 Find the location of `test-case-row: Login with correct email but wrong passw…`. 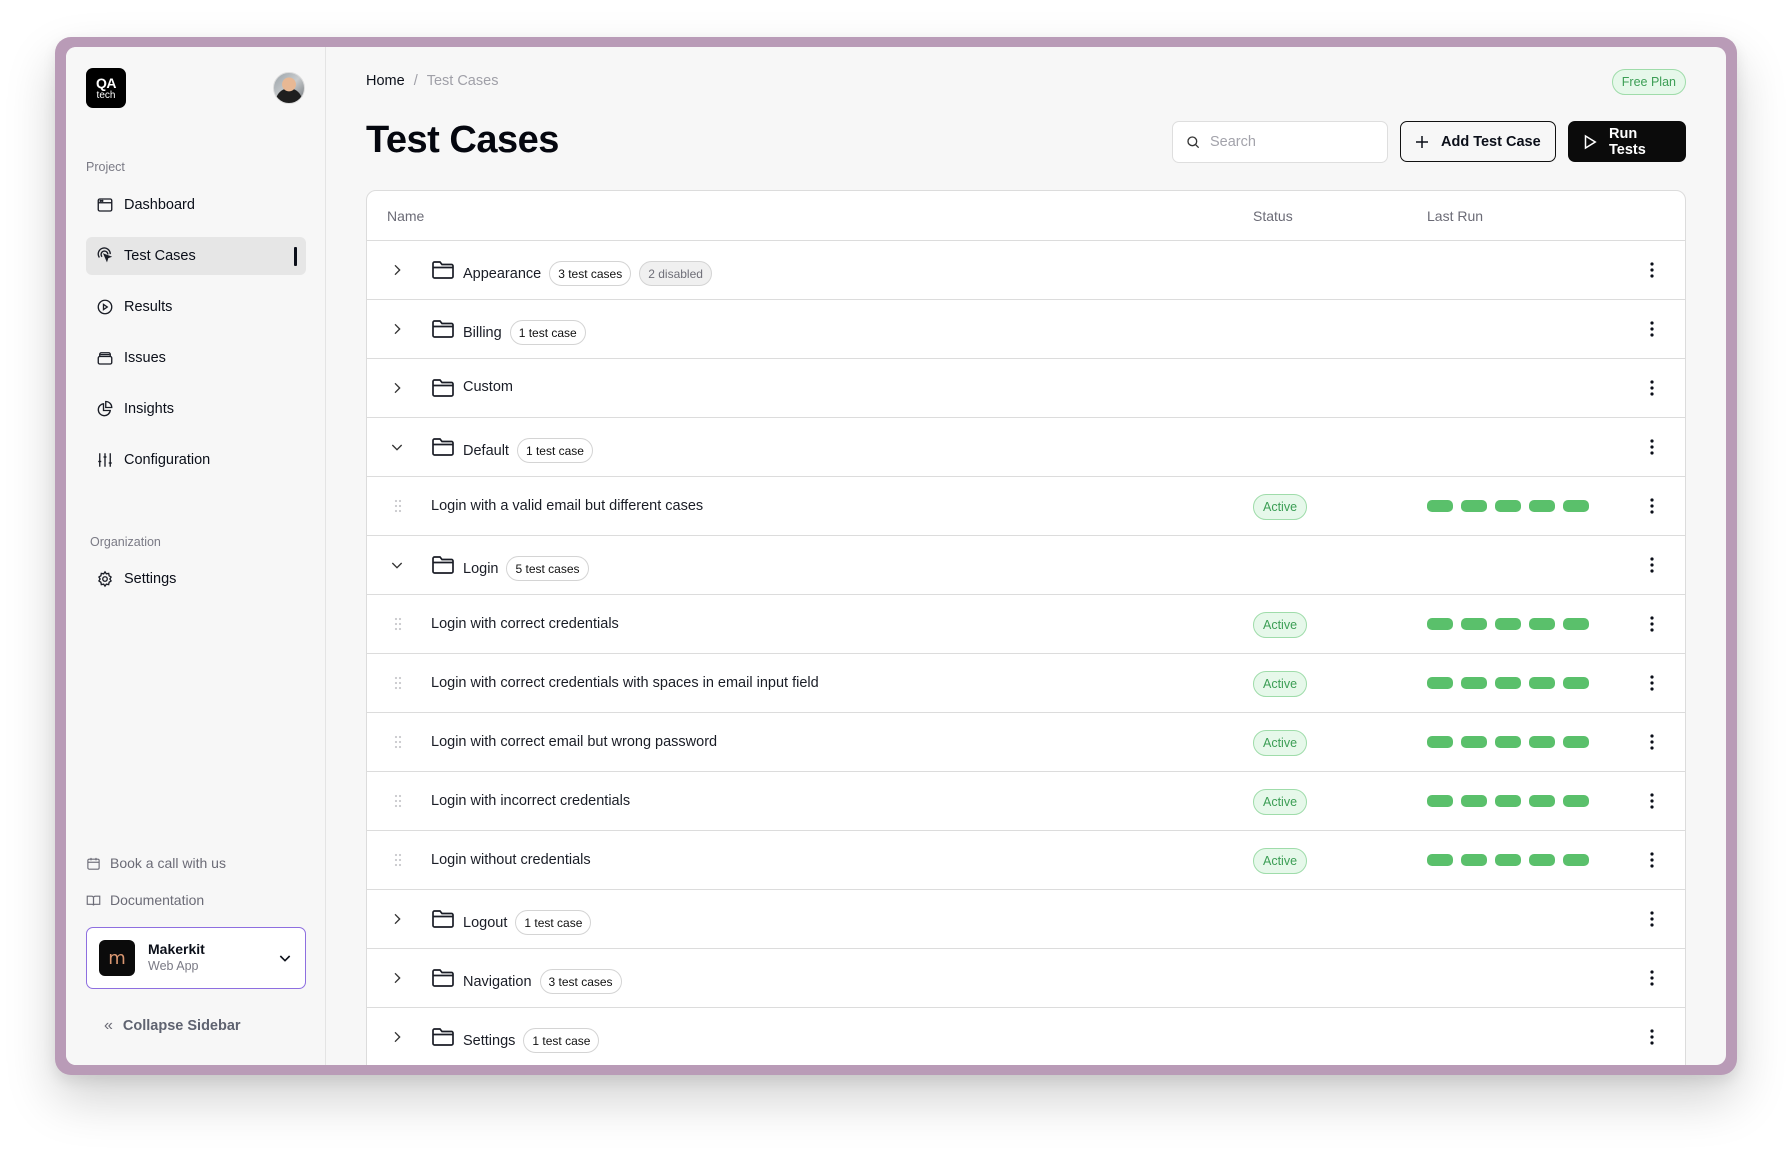

test-case-row: Login with correct email but wrong passw… is located at coordinates (1026, 742).